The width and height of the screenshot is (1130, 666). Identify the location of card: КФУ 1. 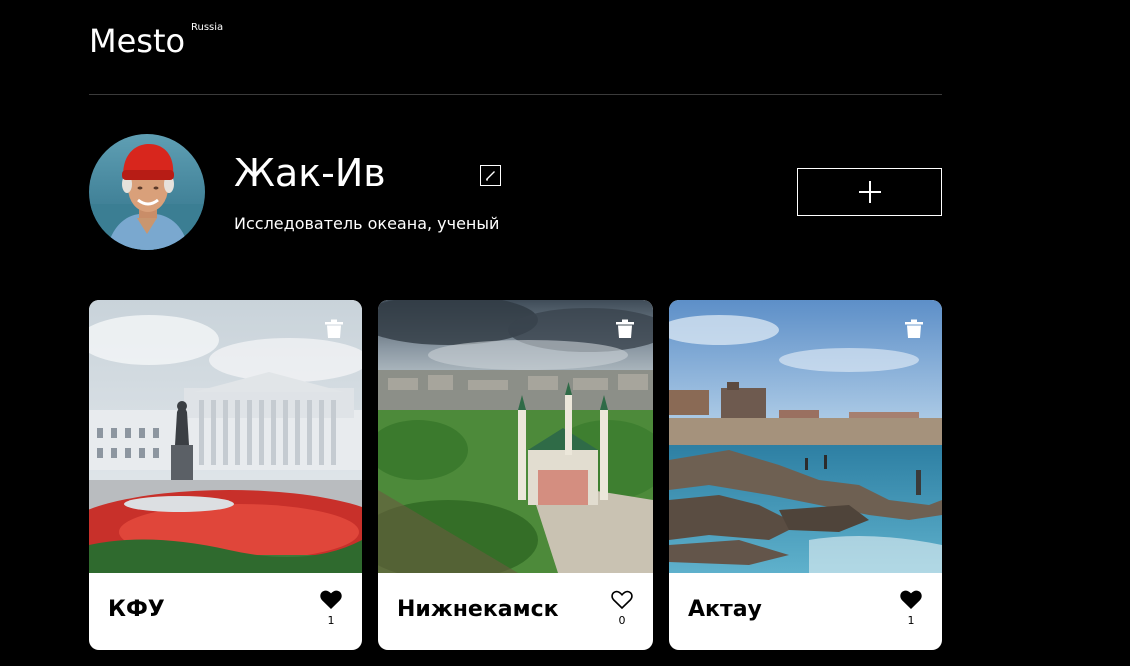
(225, 475).